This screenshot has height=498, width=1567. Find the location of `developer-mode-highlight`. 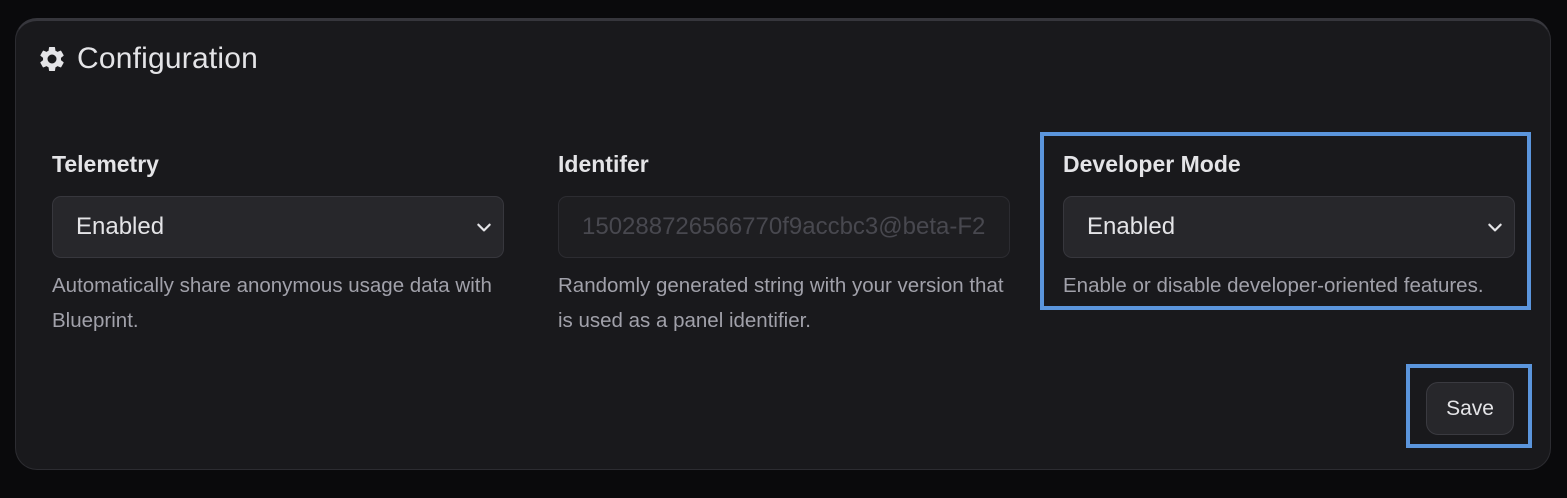

developer-mode-highlight is located at coordinates (1285, 221).